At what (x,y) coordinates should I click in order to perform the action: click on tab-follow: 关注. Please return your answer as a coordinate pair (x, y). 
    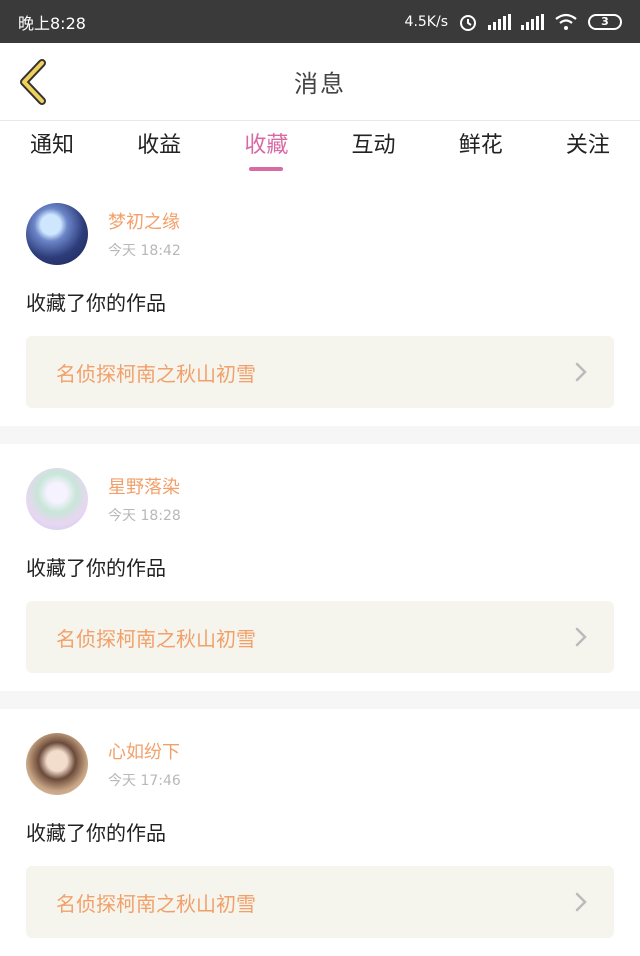
    Looking at the image, I should click on (588, 143).